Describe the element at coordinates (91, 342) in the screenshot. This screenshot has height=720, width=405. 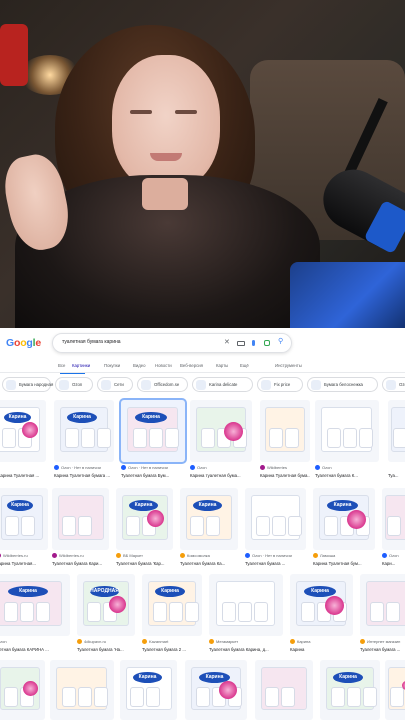
I see `search-input: туалетная бумага карина` at that location.